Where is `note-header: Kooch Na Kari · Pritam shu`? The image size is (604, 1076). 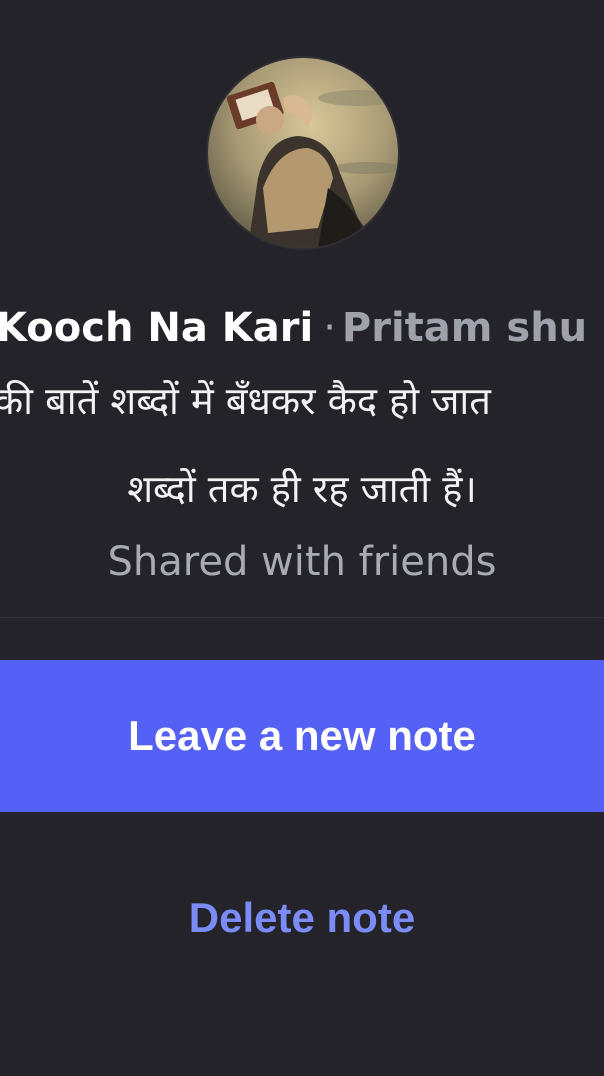
note-header: Kooch Na Kari · Pritam shu is located at coordinates (302, 328).